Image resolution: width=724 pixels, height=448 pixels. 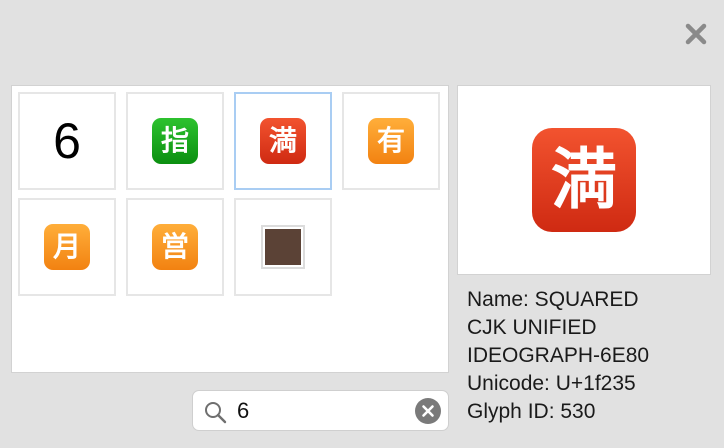 I want to click on squared-ideograph-emoji: 営, so click(x=175, y=247).